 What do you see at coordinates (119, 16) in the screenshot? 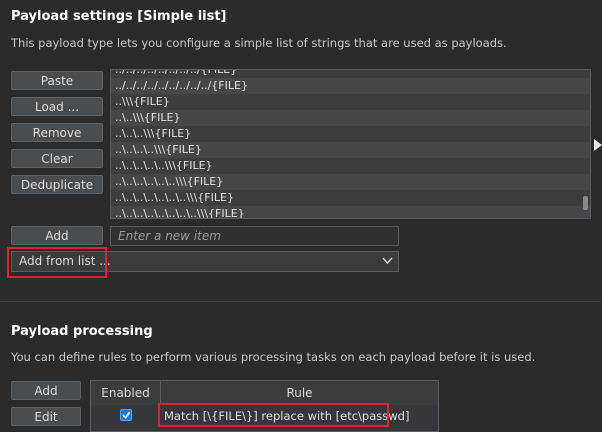
I see `payload-settings-title: Payload settings [Simple list]` at bounding box center [119, 16].